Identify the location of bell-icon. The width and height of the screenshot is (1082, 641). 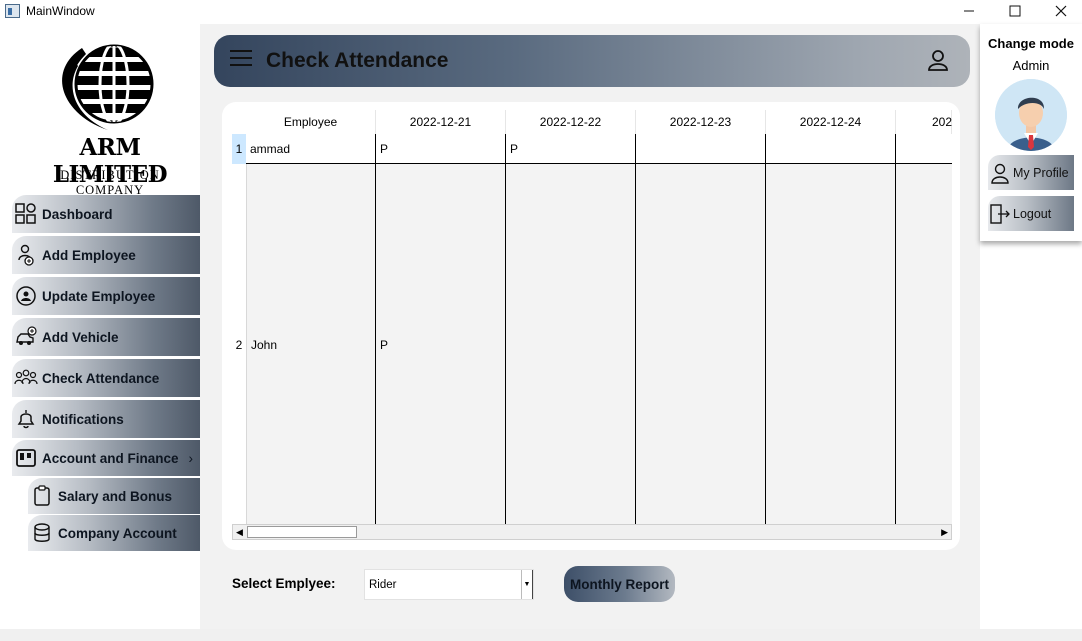
(26, 419).